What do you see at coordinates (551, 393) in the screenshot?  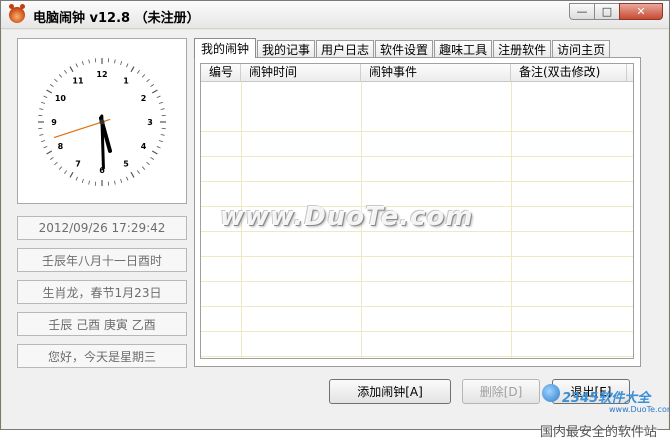 I see `watermark-logo-icon` at bounding box center [551, 393].